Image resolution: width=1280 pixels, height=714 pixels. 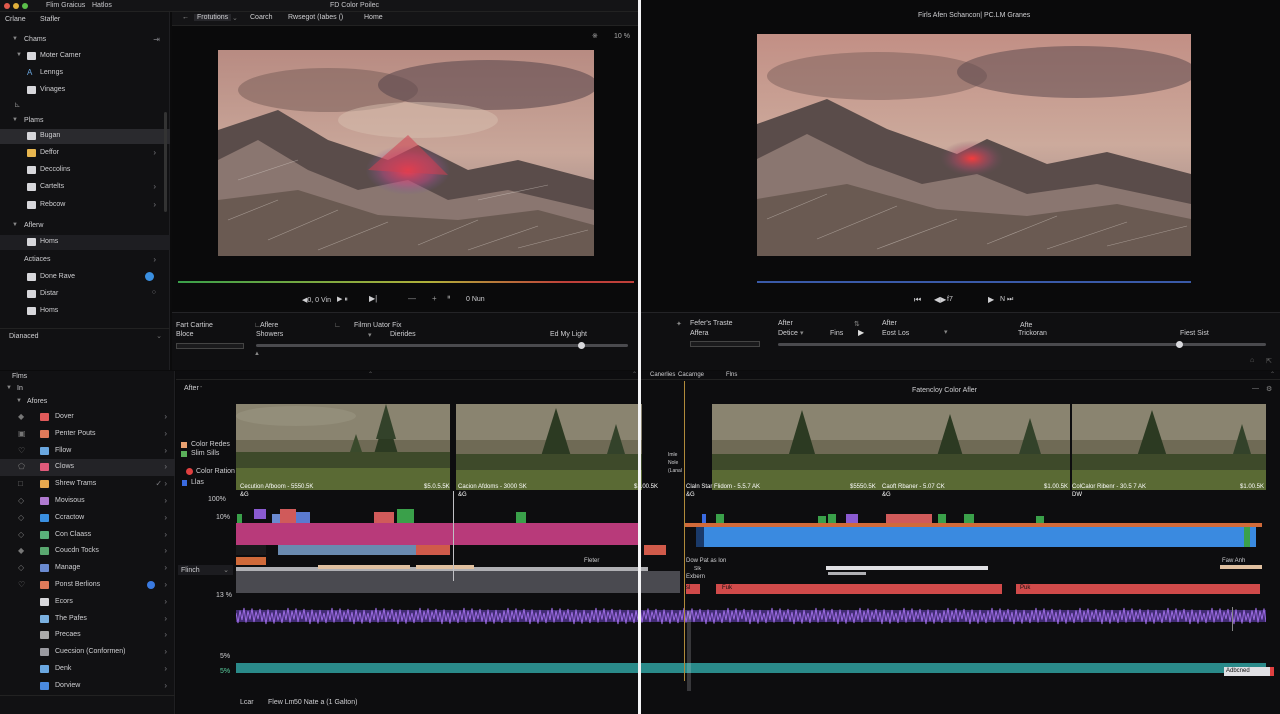 What do you see at coordinates (406, 153) in the screenshot?
I see `video-frame` at bounding box center [406, 153].